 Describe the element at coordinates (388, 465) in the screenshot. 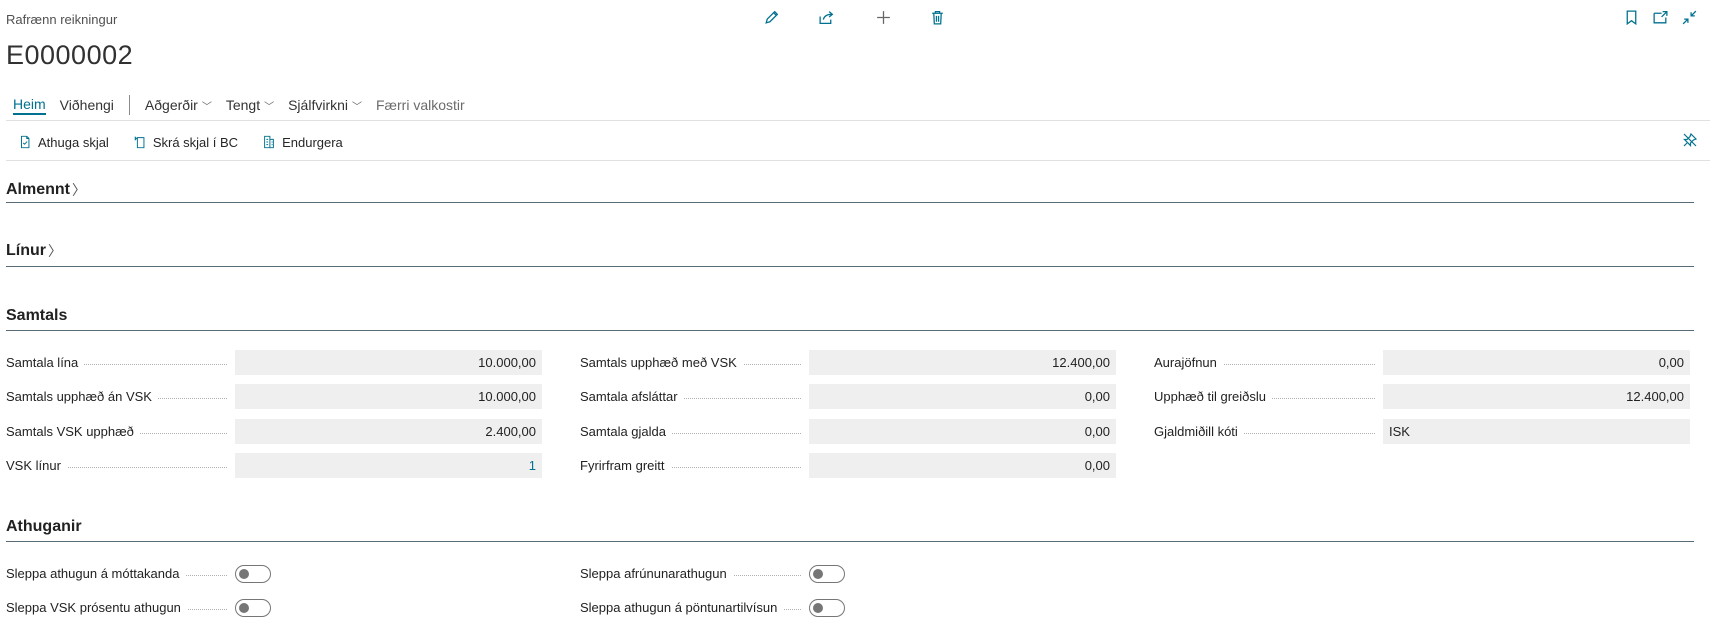

I see `field-value-link: 1` at that location.